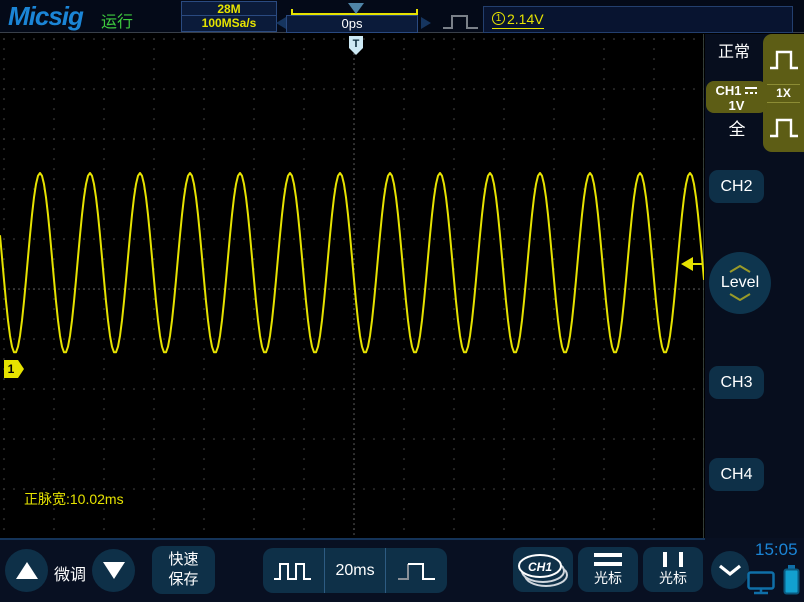  What do you see at coordinates (74, 499) in the screenshot?
I see `measurement-readout: 正脉宽:10.02ms` at bounding box center [74, 499].